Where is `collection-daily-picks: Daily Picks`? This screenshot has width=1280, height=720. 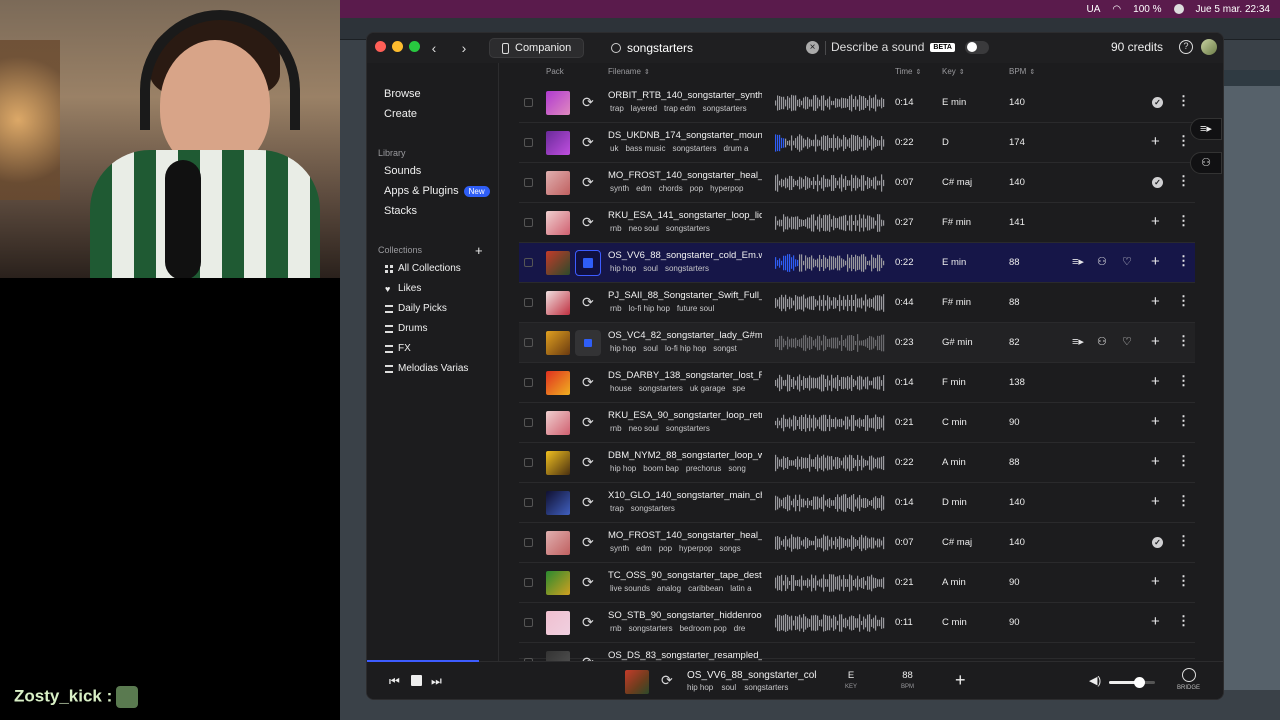
collection-daily-picks: Daily Picks is located at coordinates (416, 308).